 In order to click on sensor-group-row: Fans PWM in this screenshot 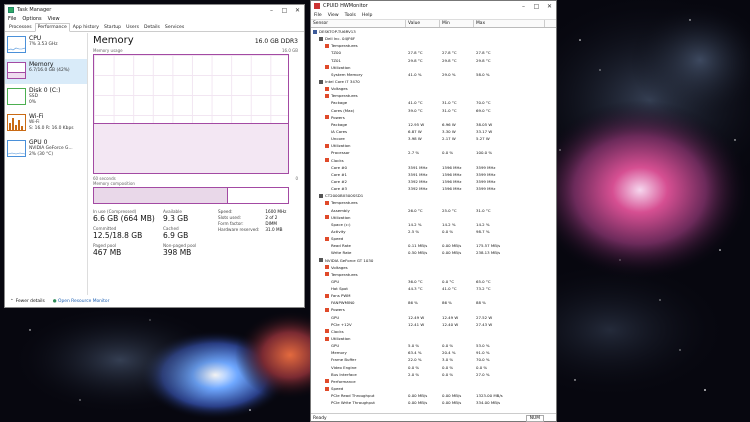, I will do `click(433, 295)`.